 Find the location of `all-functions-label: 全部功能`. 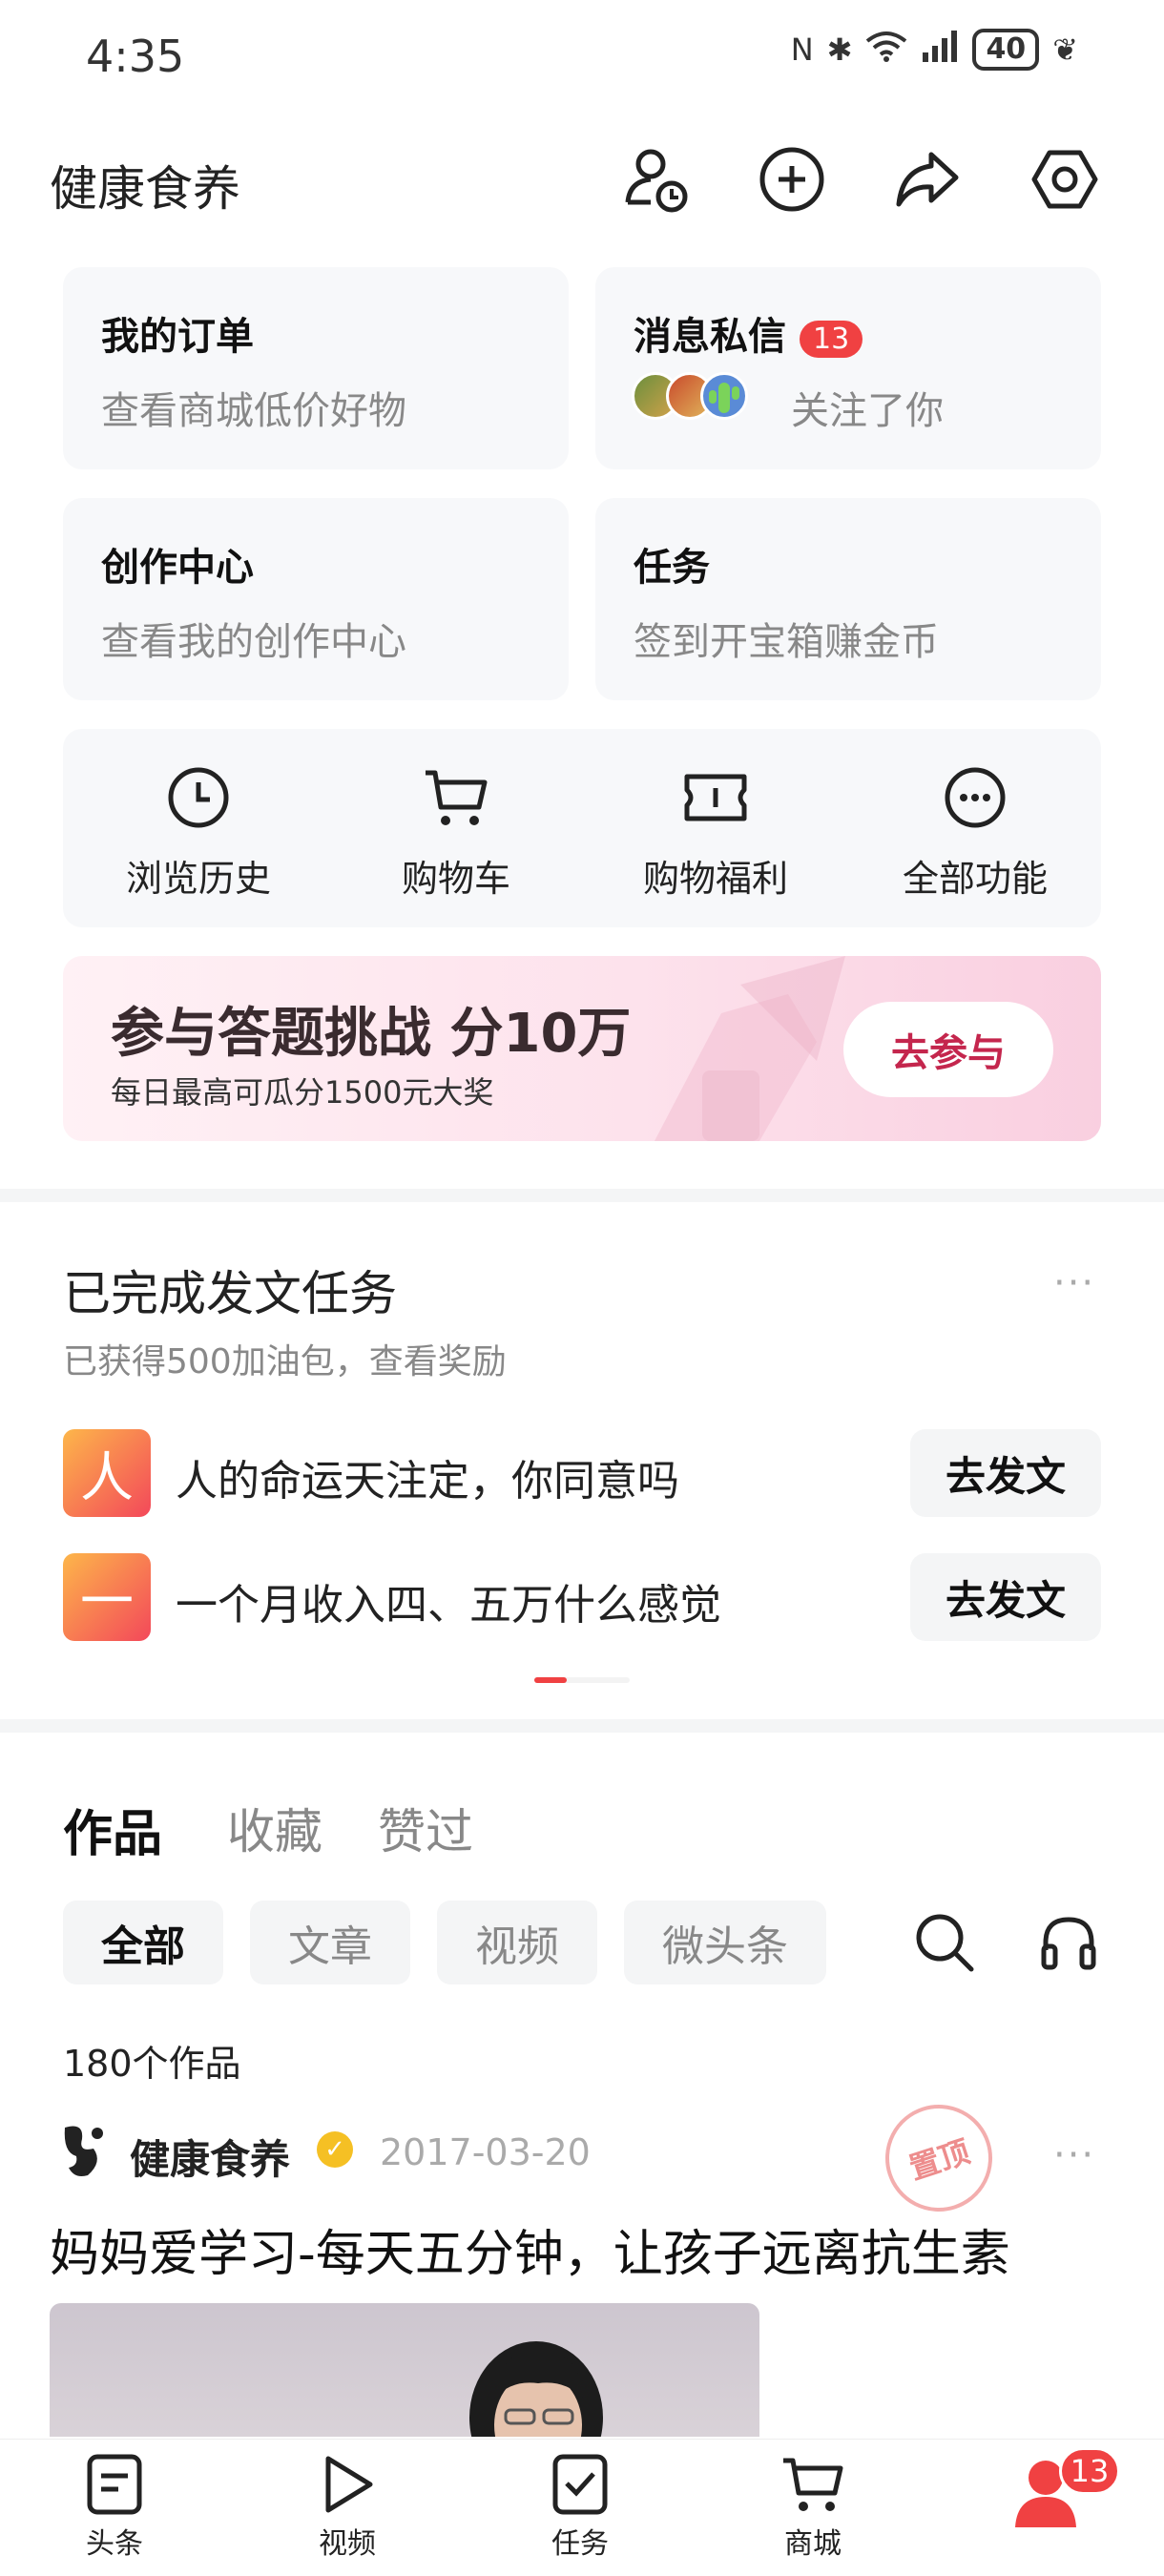

all-functions-label: 全部功能 is located at coordinates (975, 879).